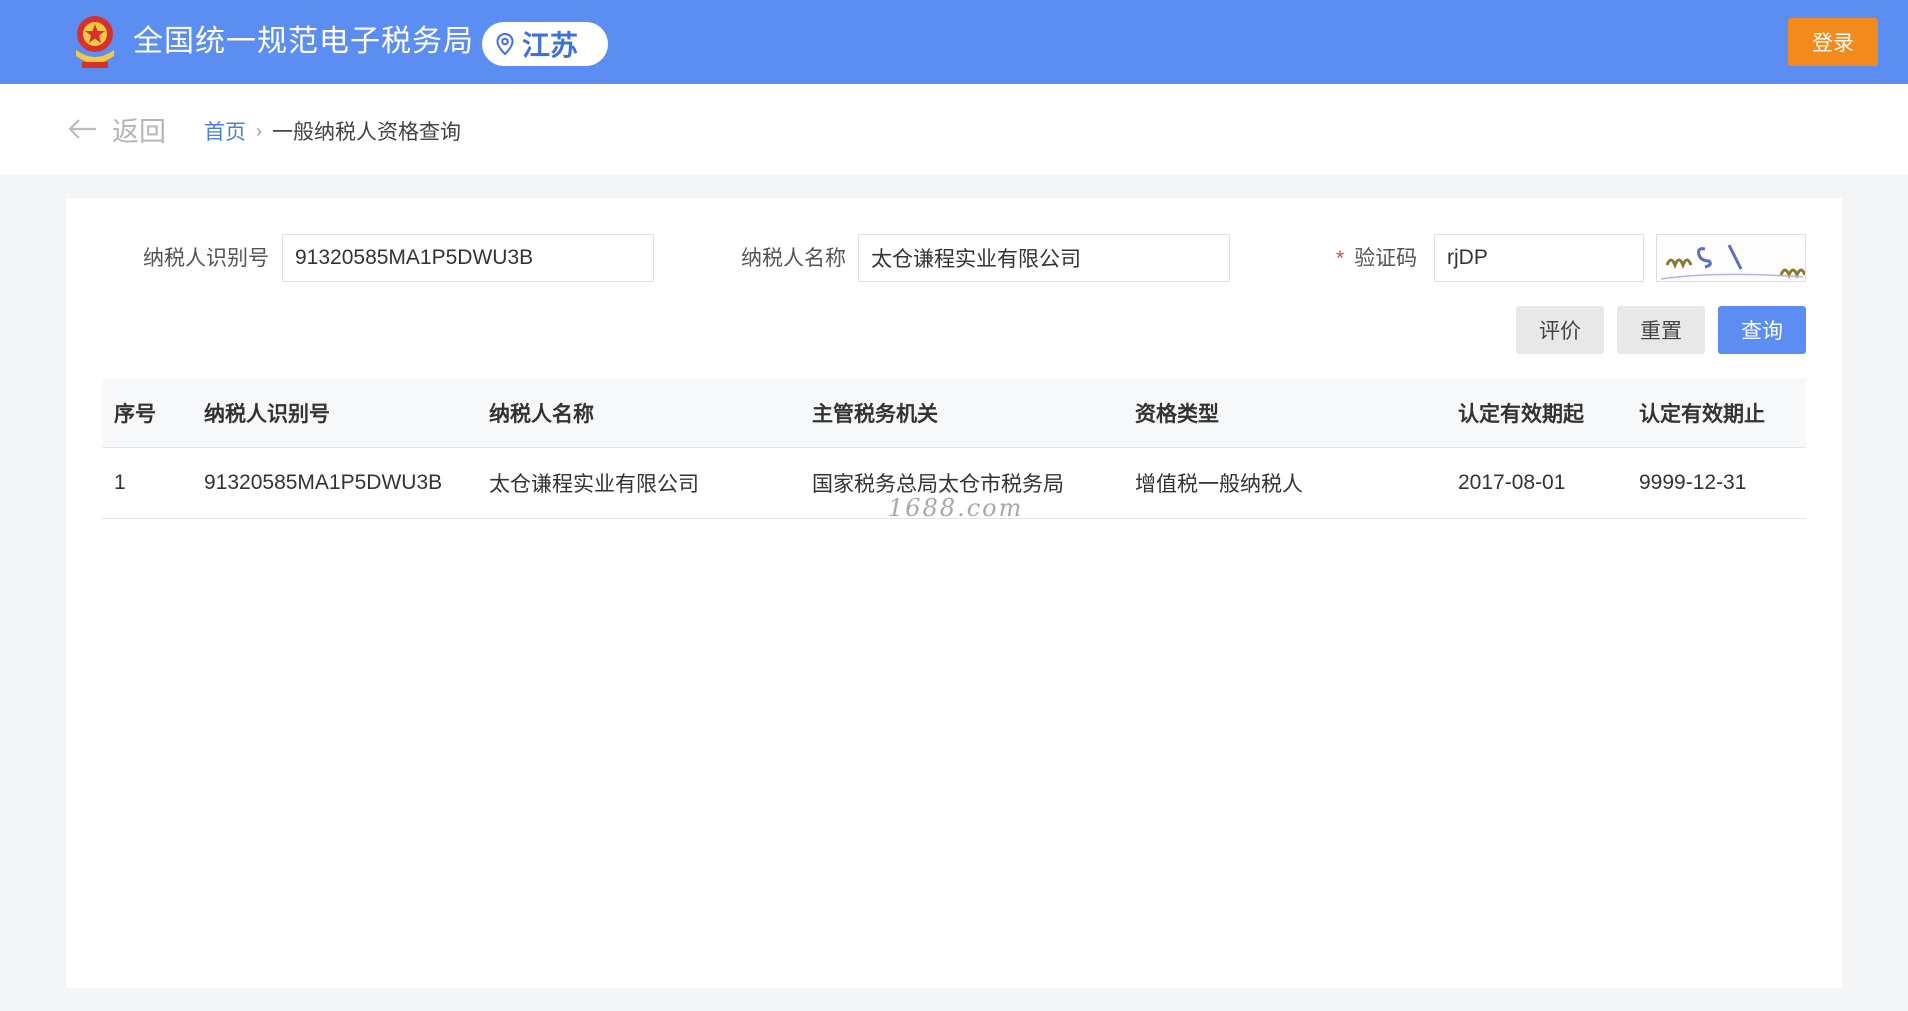 Image resolution: width=1908 pixels, height=1011 pixels. Describe the element at coordinates (550, 45) in the screenshot. I see `region-name: 江苏` at that location.